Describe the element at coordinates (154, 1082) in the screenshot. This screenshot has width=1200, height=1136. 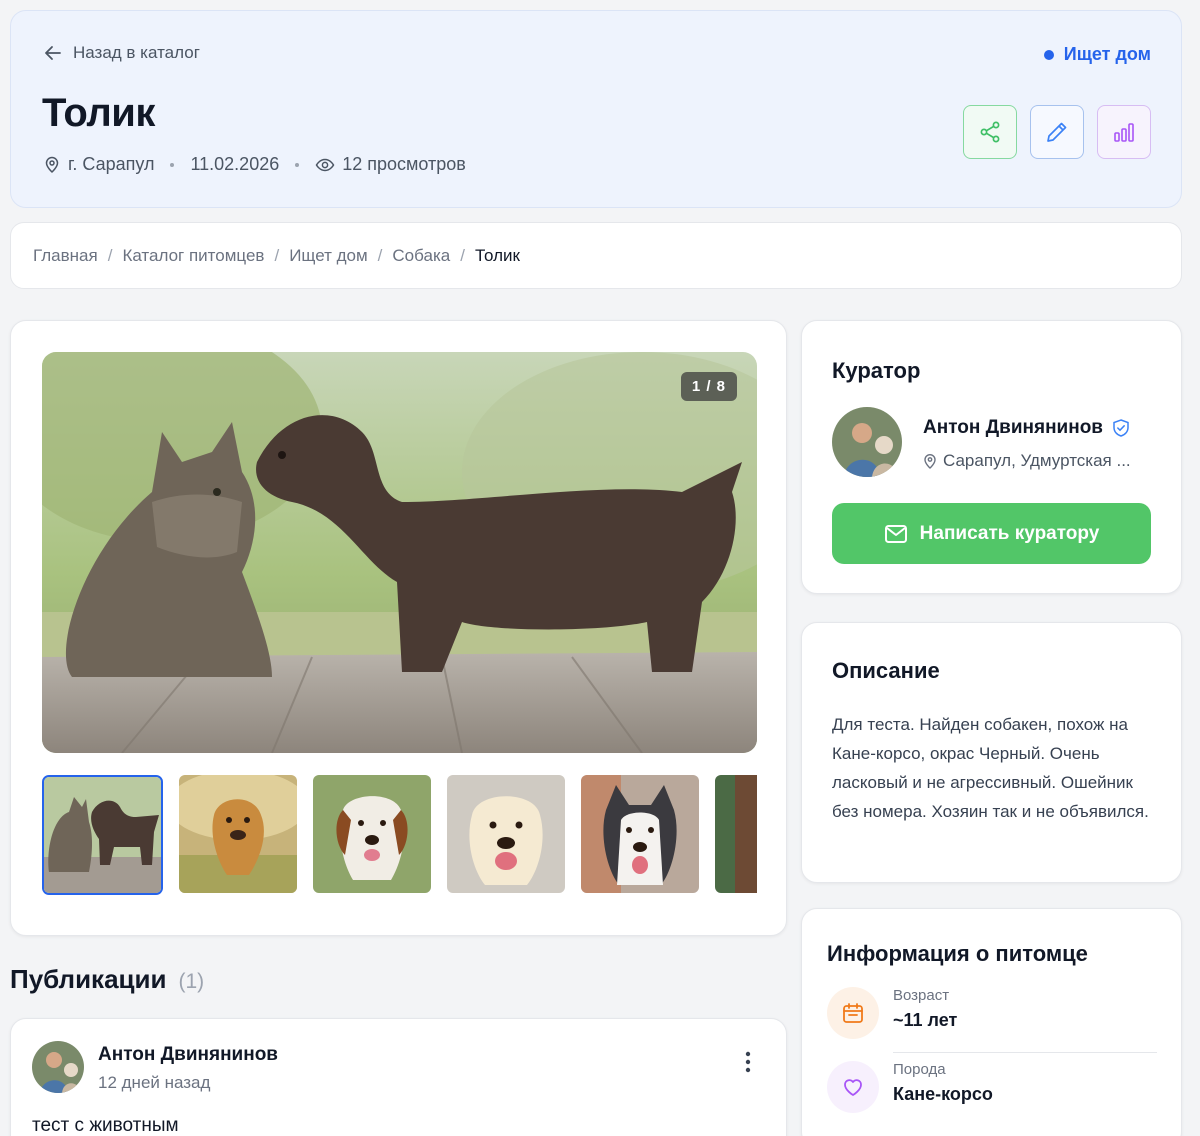
I see `post-time: 12 дней назад` at that location.